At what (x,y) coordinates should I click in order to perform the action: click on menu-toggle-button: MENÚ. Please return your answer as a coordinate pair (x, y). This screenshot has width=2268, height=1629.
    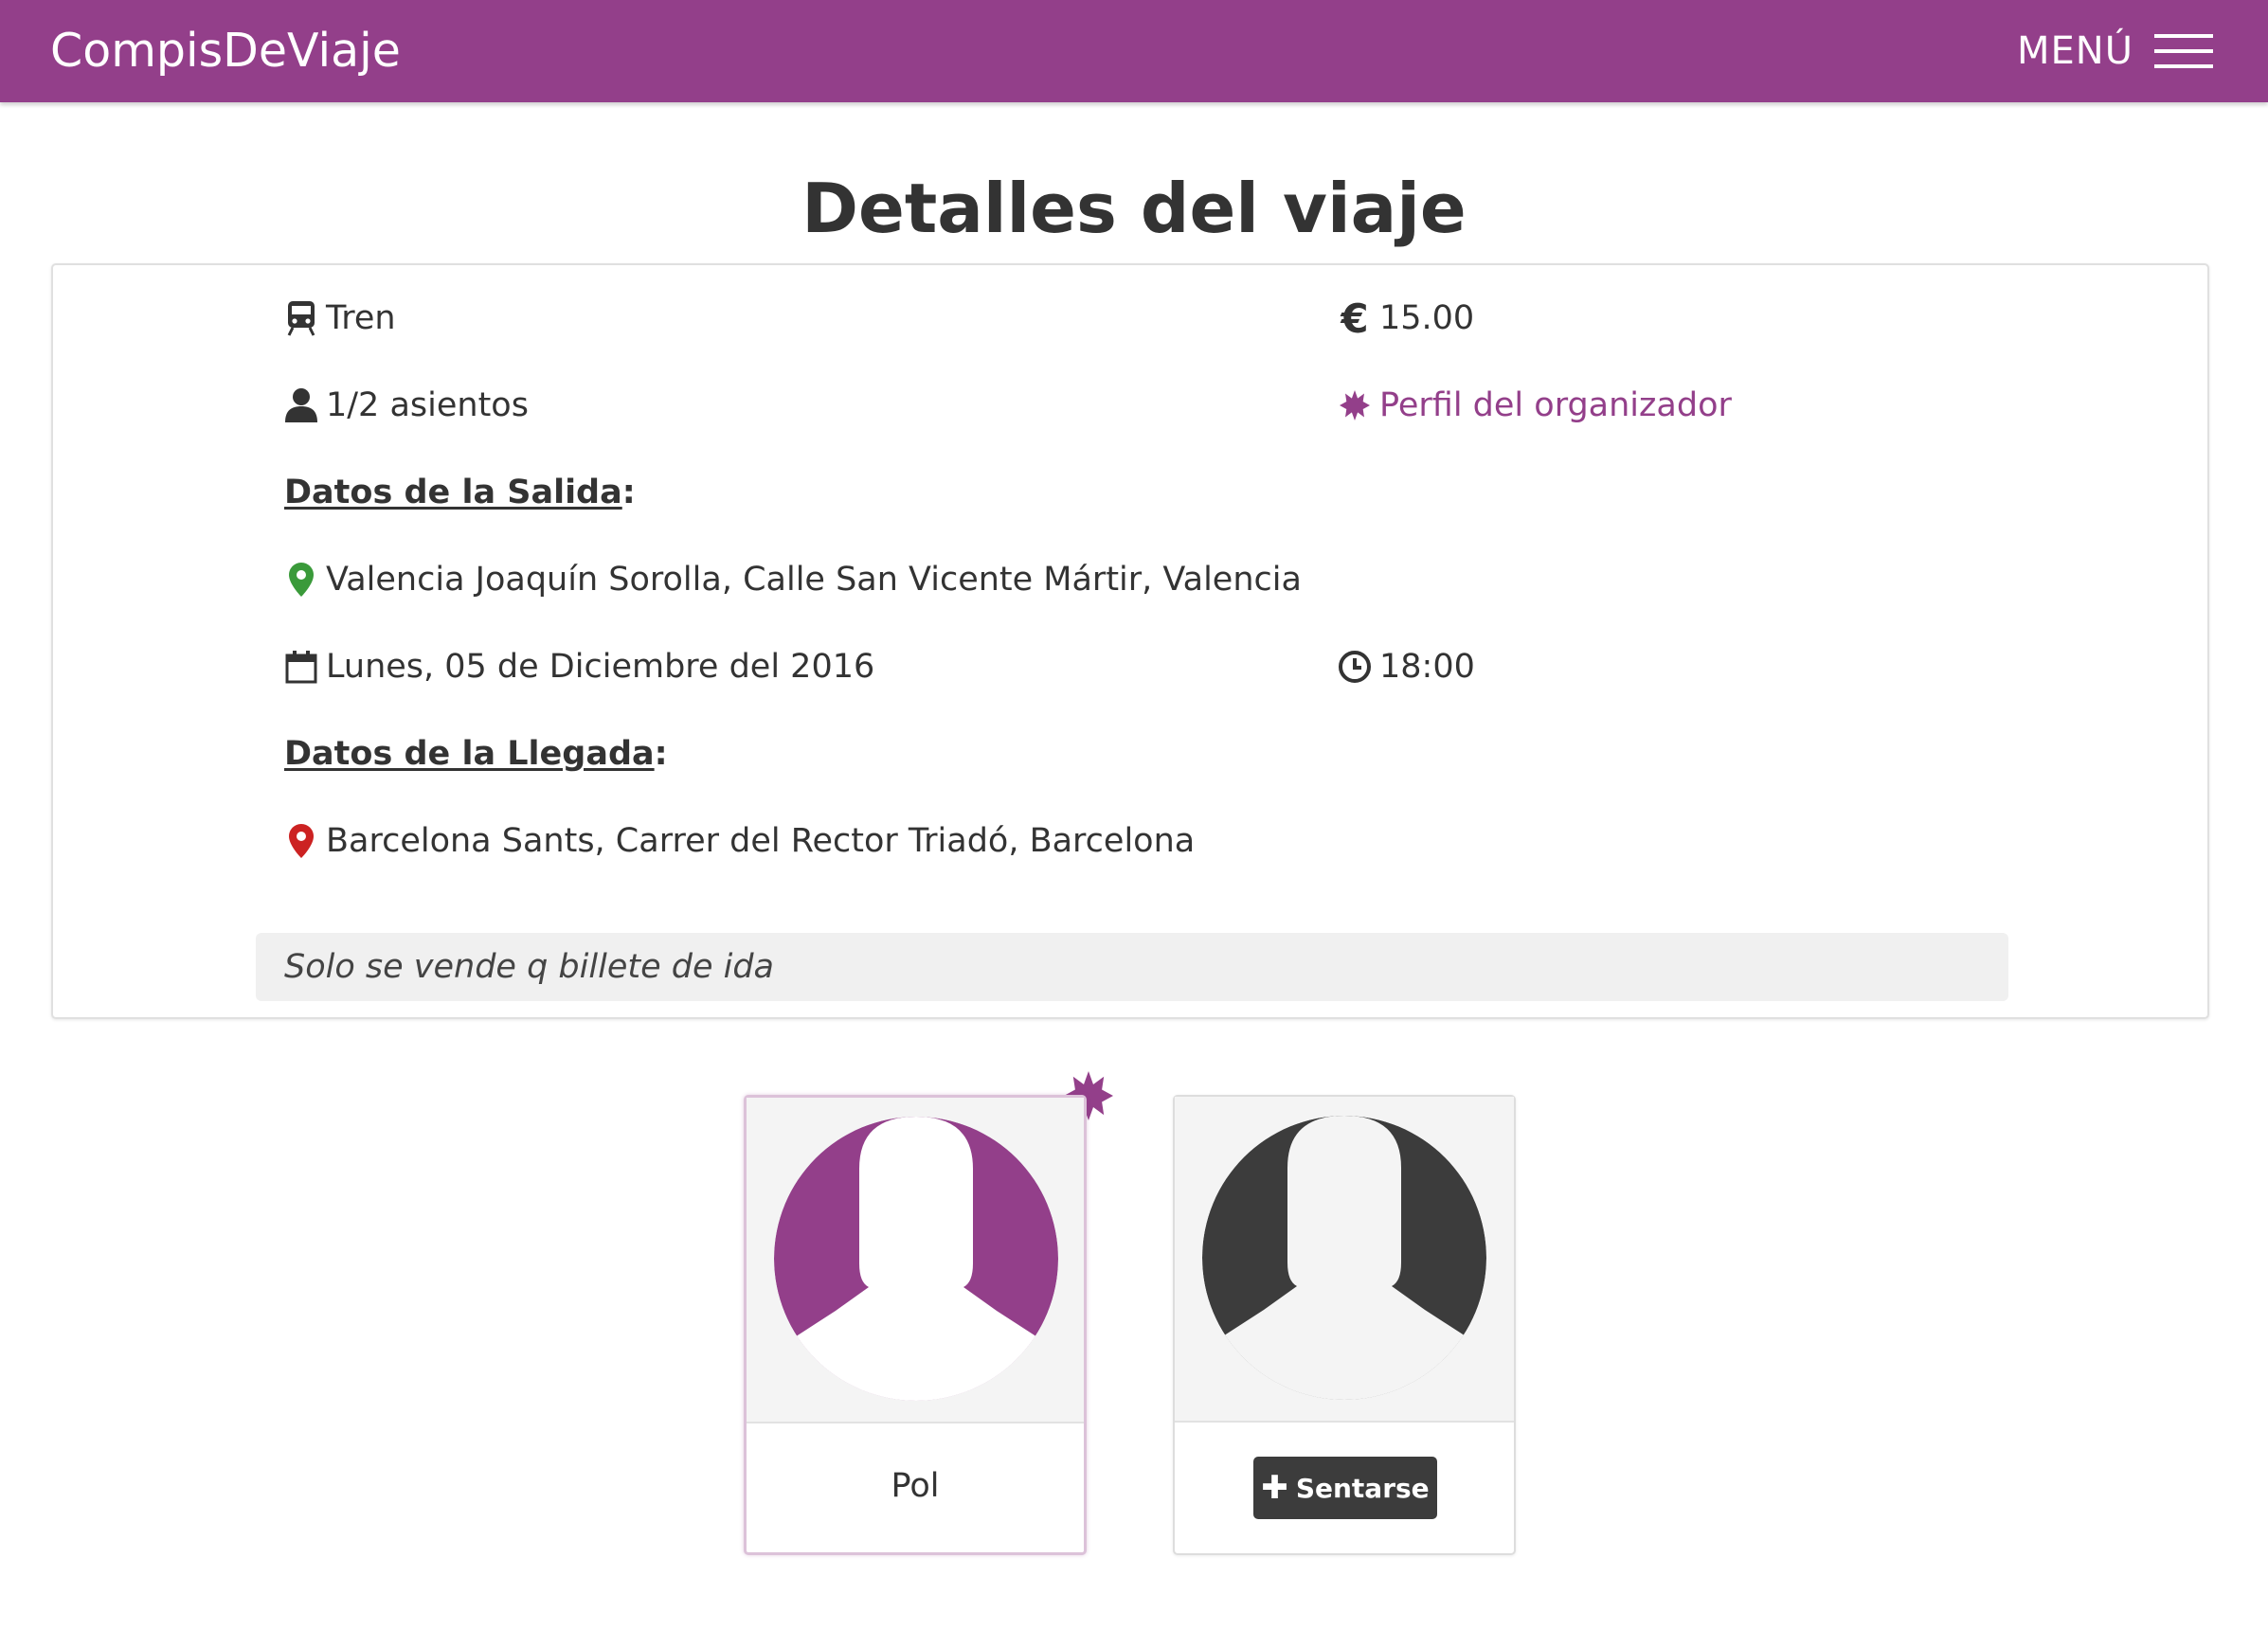
    Looking at the image, I should click on (2115, 51).